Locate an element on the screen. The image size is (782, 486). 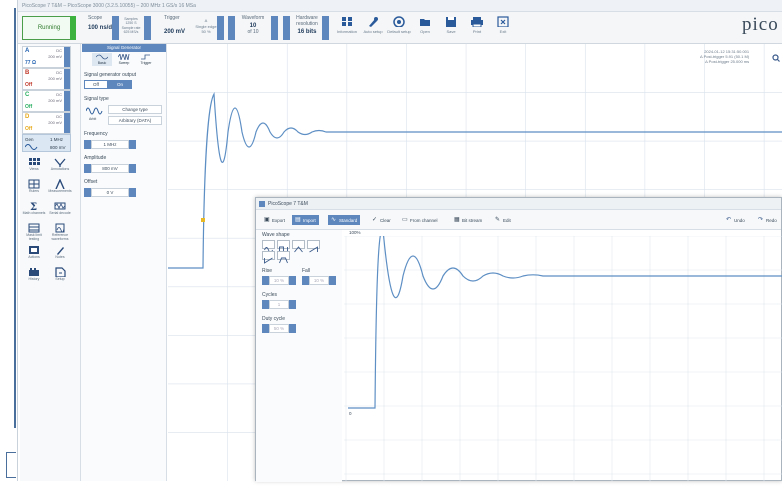
triangle-shape-button is located at coordinates (298, 246).